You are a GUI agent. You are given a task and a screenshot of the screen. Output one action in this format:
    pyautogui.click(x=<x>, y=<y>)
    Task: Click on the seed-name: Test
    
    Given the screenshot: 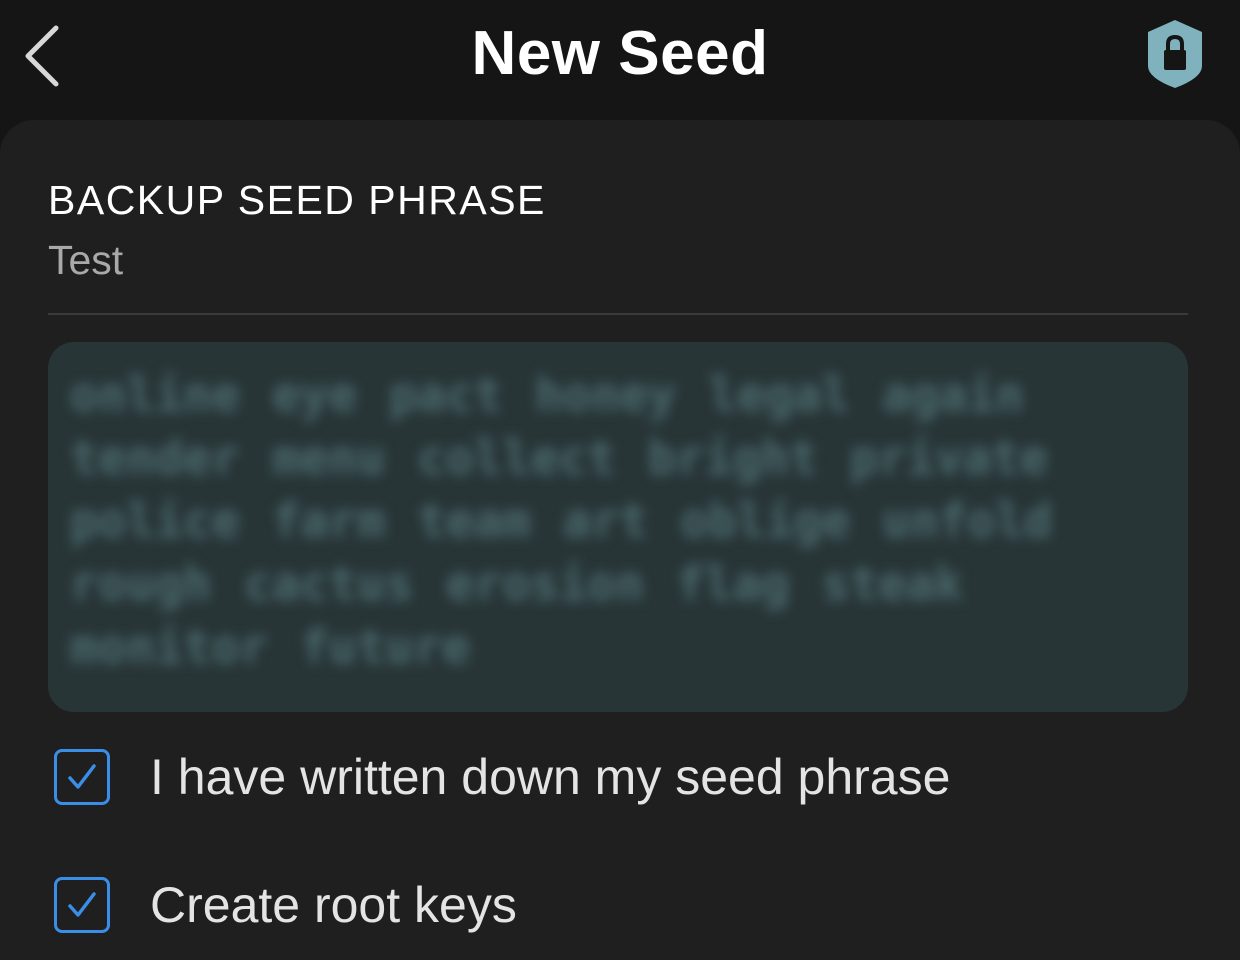 What is the action you would take?
    pyautogui.click(x=86, y=260)
    